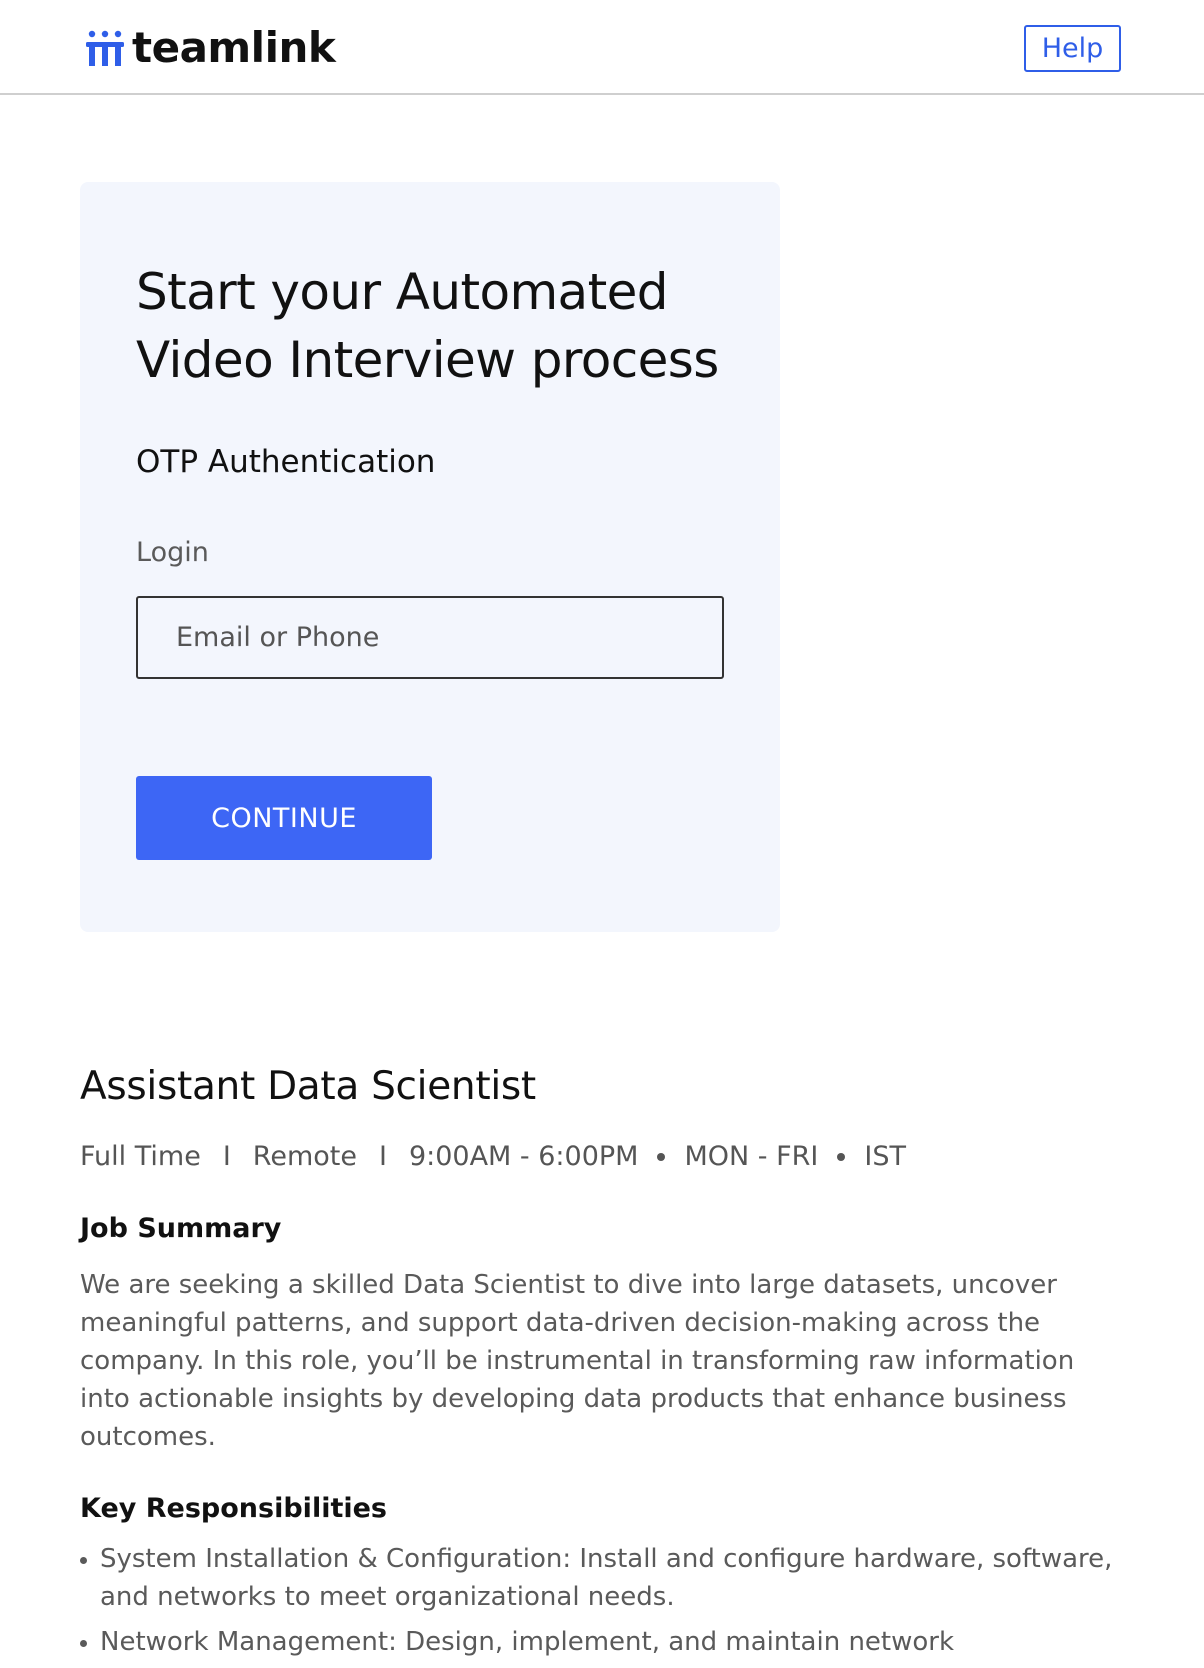  Describe the element at coordinates (233, 1508) in the screenshot. I see `key-responsibilities-heading: Key Responsibilities` at that location.